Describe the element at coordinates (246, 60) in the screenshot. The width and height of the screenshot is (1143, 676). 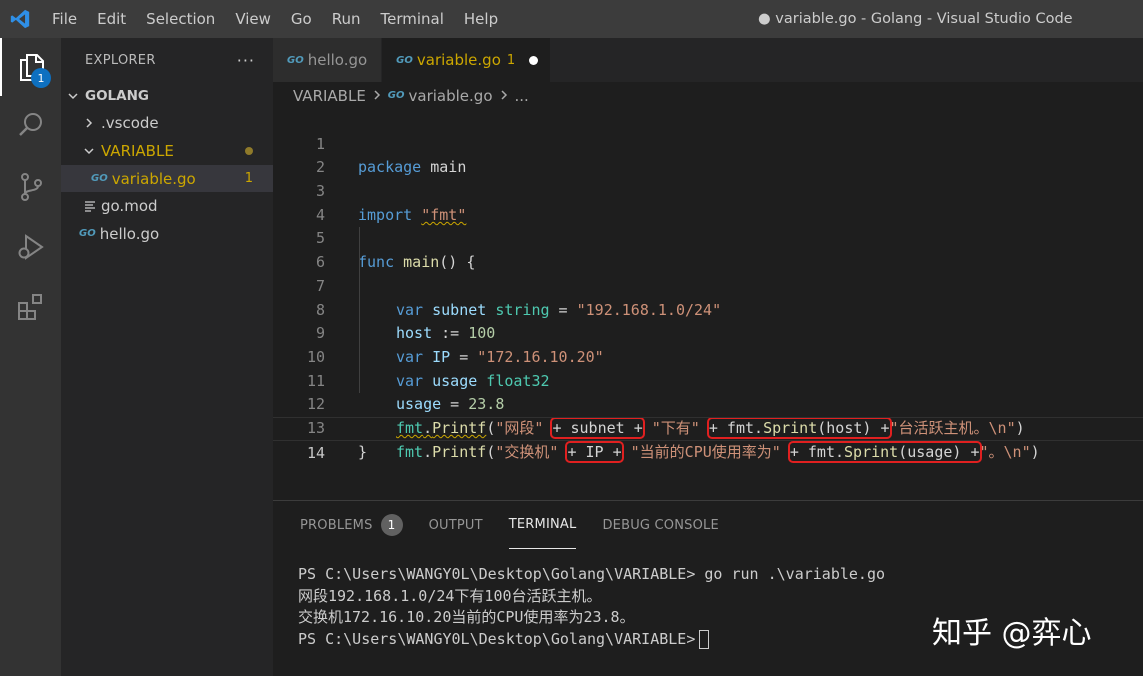
I see `more-actions-button: ···` at that location.